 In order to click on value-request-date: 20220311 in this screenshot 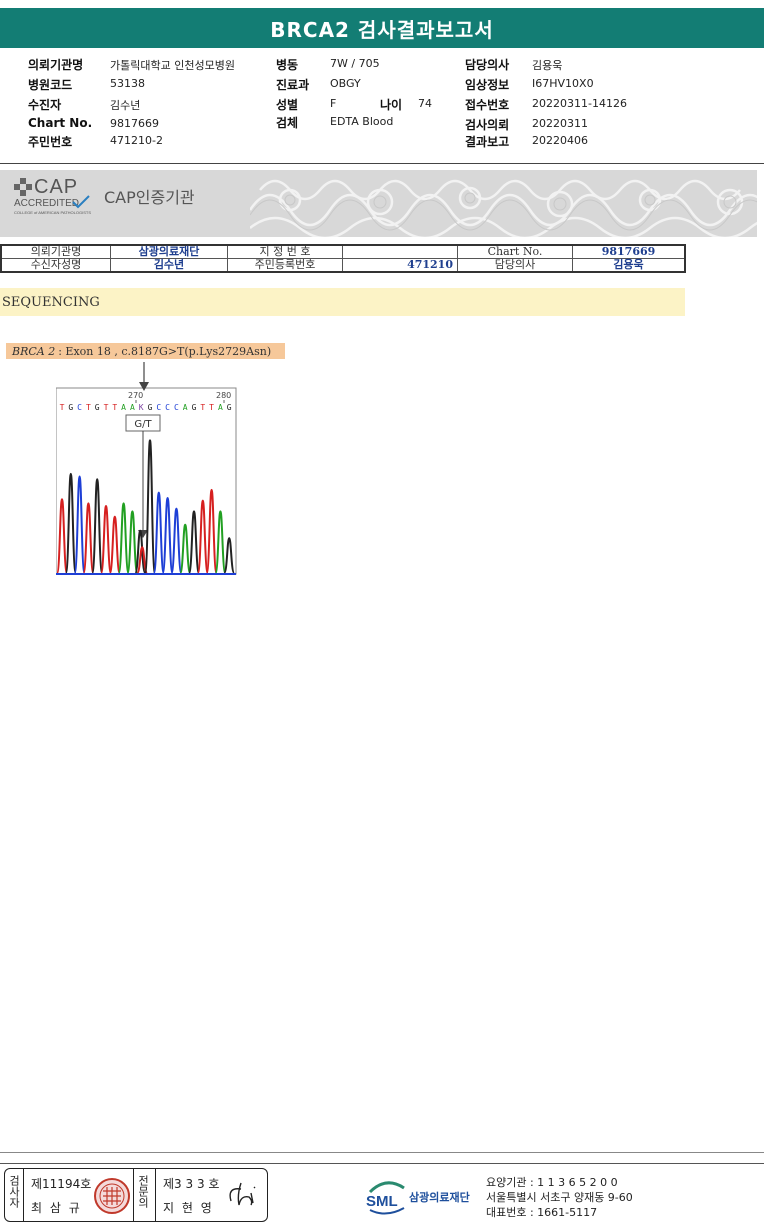, I will do `click(560, 123)`.